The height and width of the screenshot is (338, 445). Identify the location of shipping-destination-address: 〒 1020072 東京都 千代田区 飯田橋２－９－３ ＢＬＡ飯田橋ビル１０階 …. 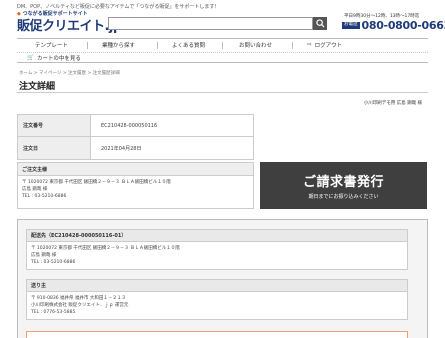
(217, 255).